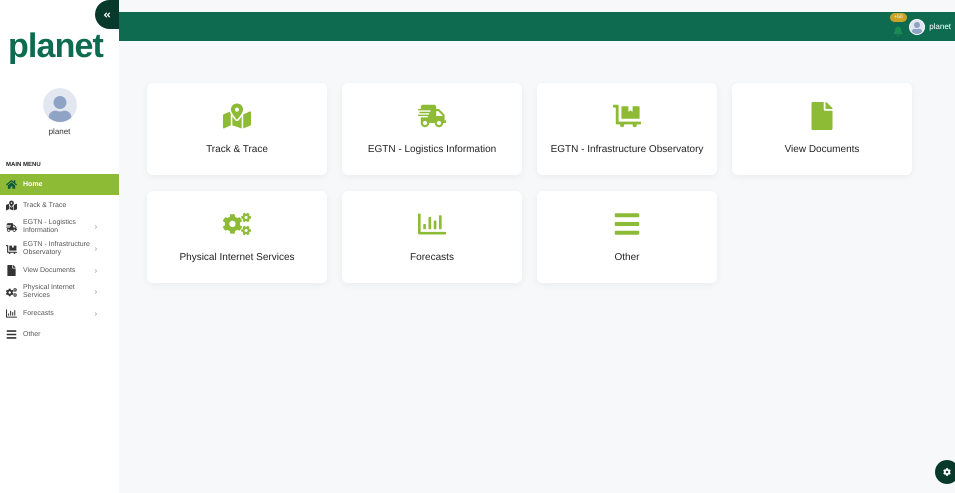 This screenshot has width=955, height=493. Describe the element at coordinates (11, 227) in the screenshot. I see `truck-icon` at that location.